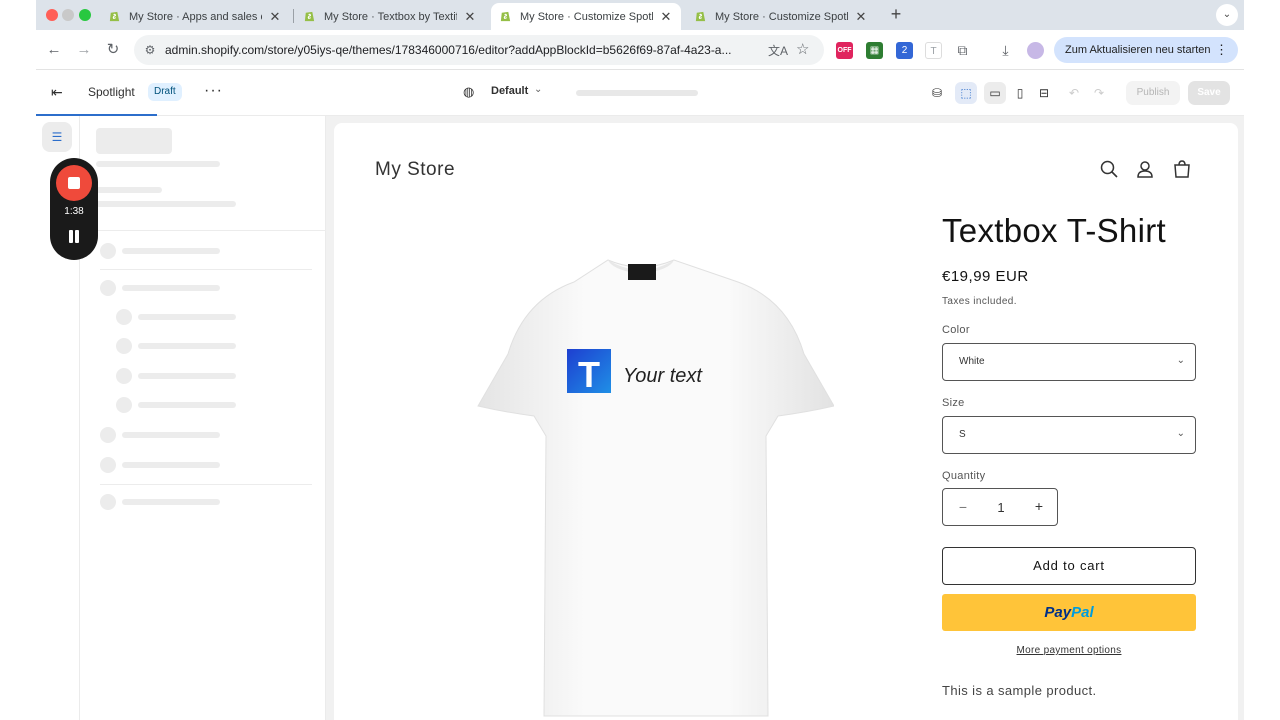 Image resolution: width=1280 pixels, height=720 pixels. Describe the element at coordinates (1020, 93) in the screenshot. I see `mobile-icon: ▯` at that location.